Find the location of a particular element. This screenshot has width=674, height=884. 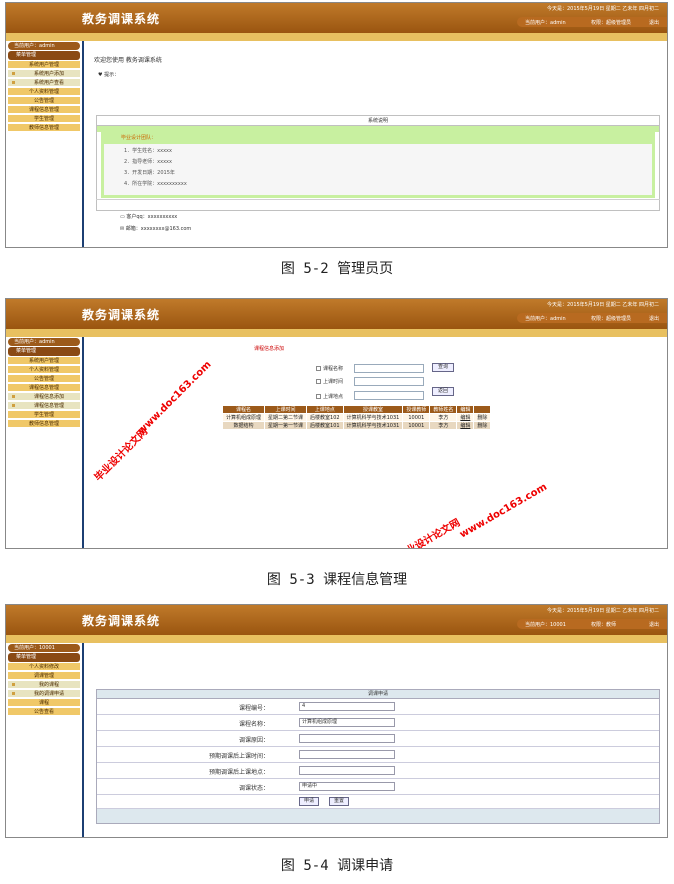

search-name-row: 课程名称 is located at coordinates (329, 368).